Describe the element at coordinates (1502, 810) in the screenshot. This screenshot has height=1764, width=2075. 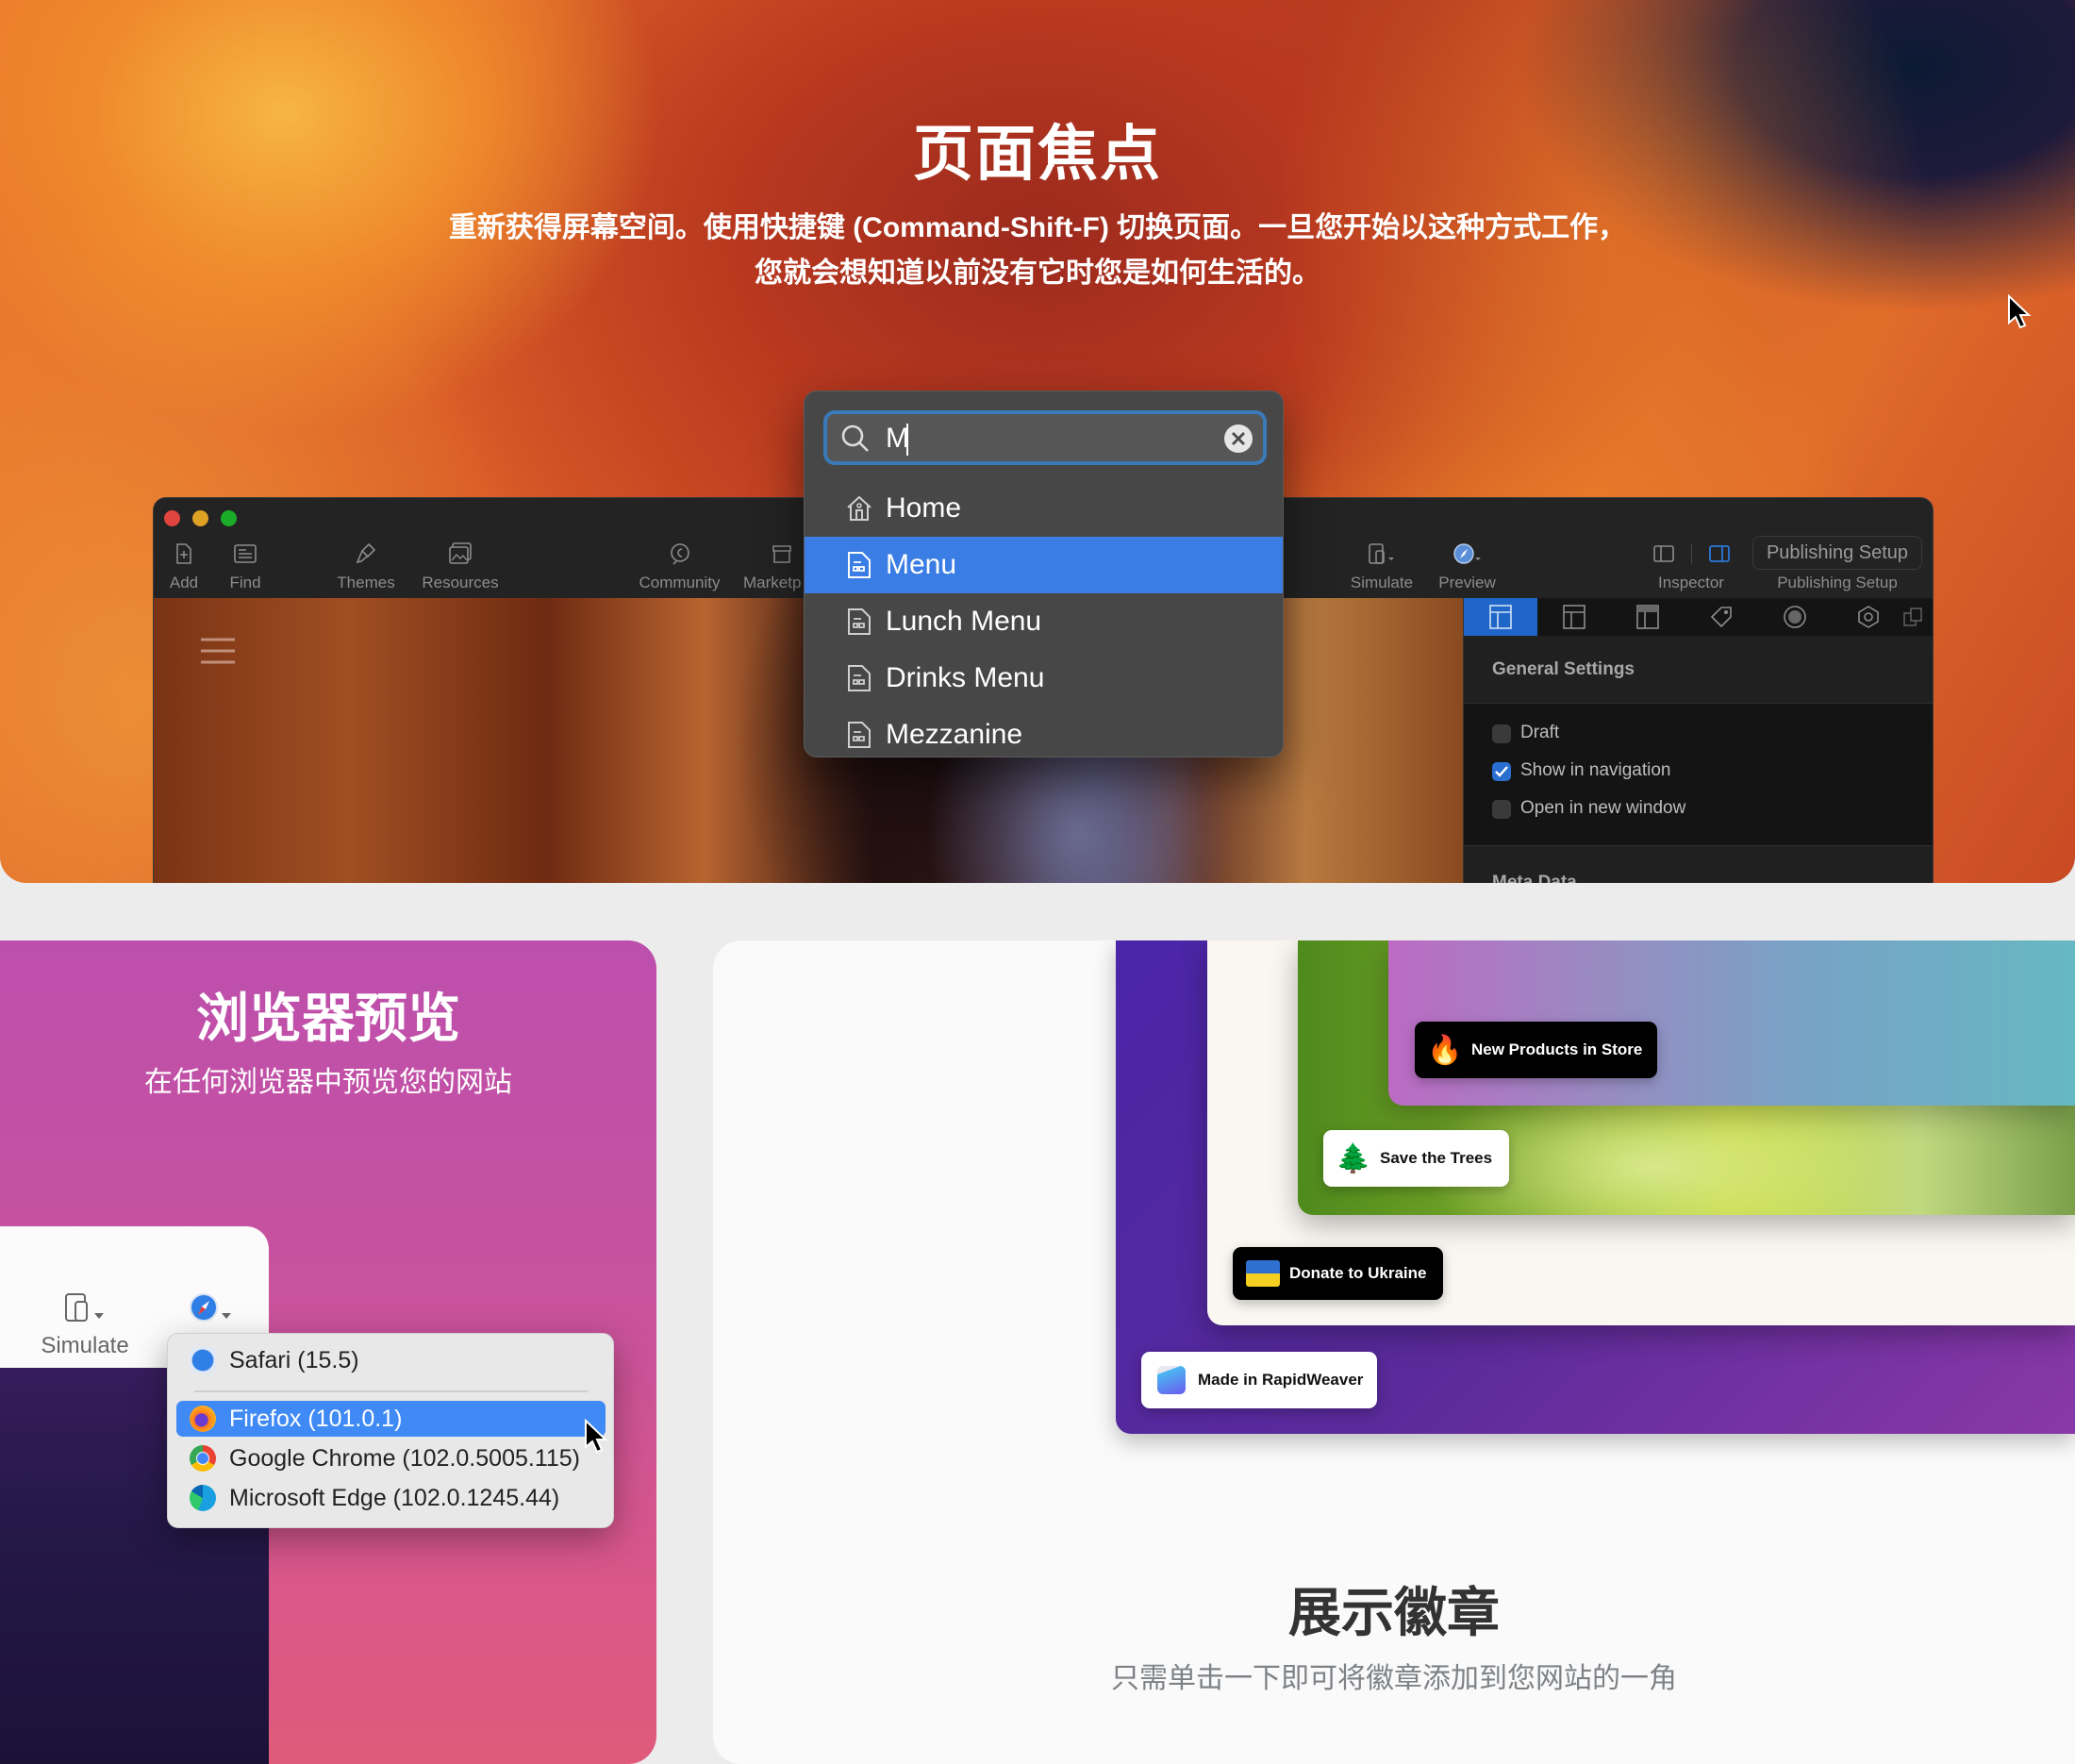
I see `open-in-new-window-checkbox` at that location.